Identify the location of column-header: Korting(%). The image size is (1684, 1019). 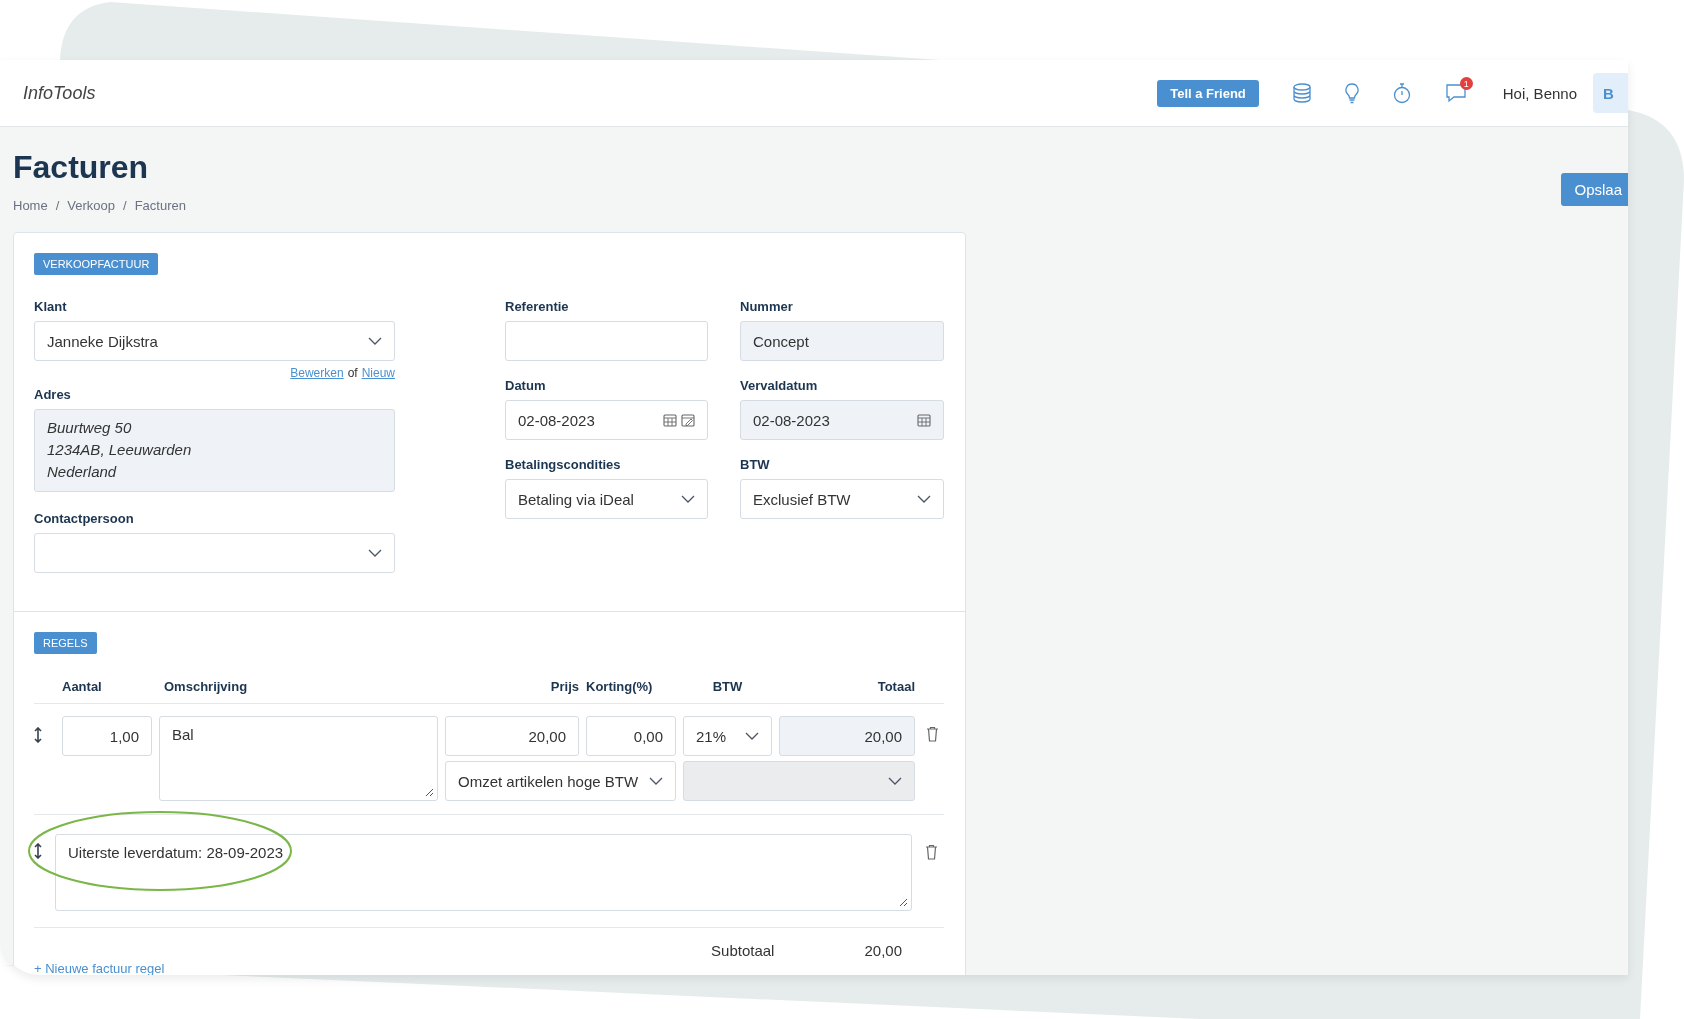
(620, 686).